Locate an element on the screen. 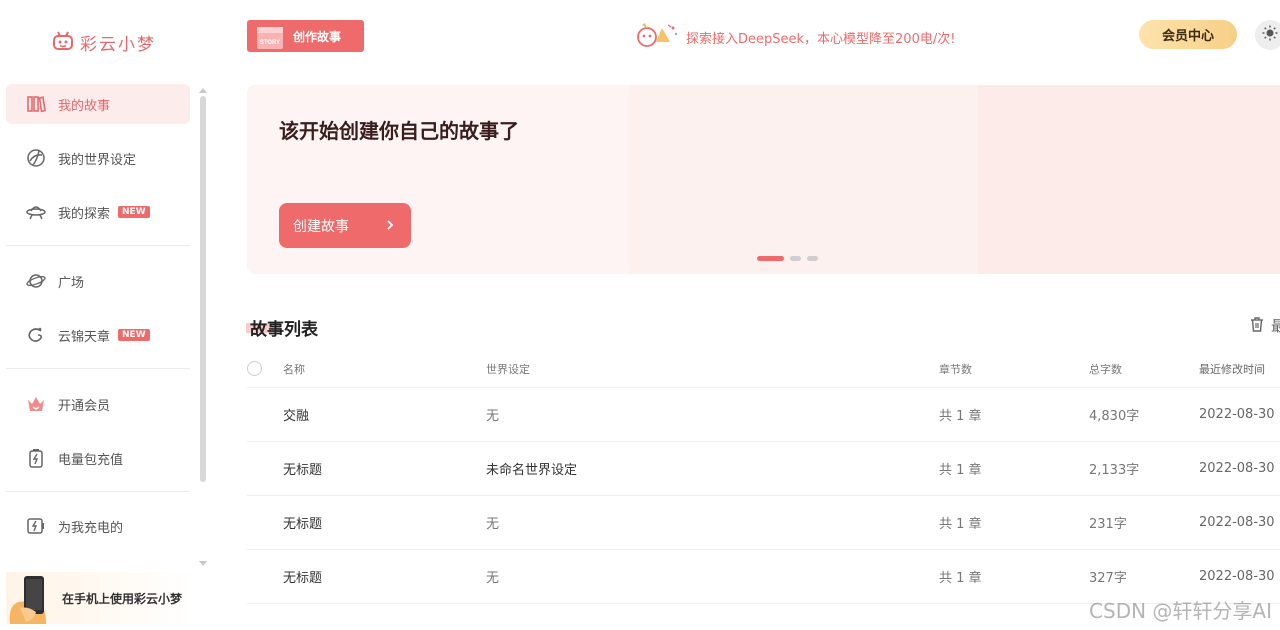 This screenshot has width=1280, height=630. announcement-bar: 探索接入DeepSeek，本心模型降至200电/次! is located at coordinates (794, 37).